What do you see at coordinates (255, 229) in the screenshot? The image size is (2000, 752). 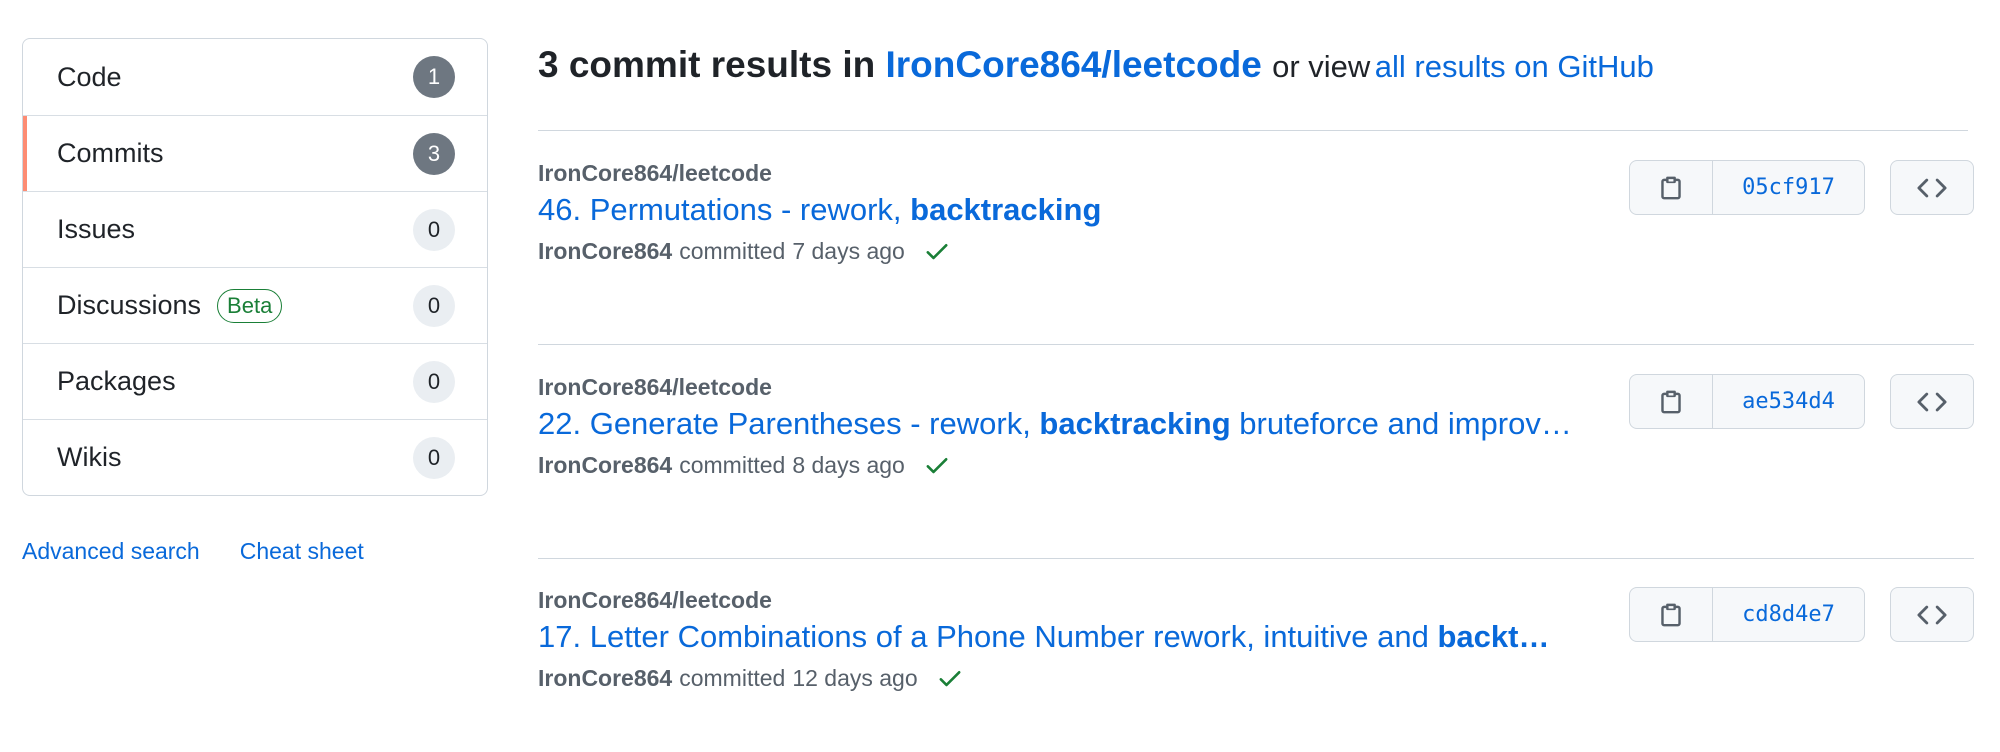 I see `sidebar-item-issues: Issues 0` at bounding box center [255, 229].